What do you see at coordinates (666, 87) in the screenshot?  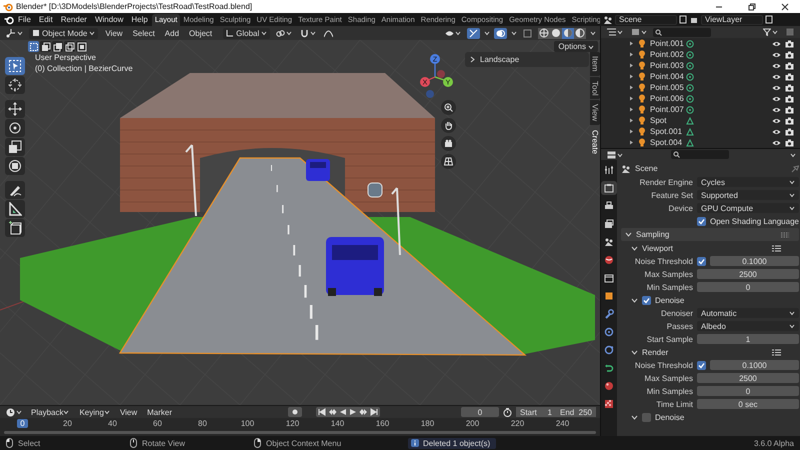 I see `outliner-item: Point.005` at bounding box center [666, 87].